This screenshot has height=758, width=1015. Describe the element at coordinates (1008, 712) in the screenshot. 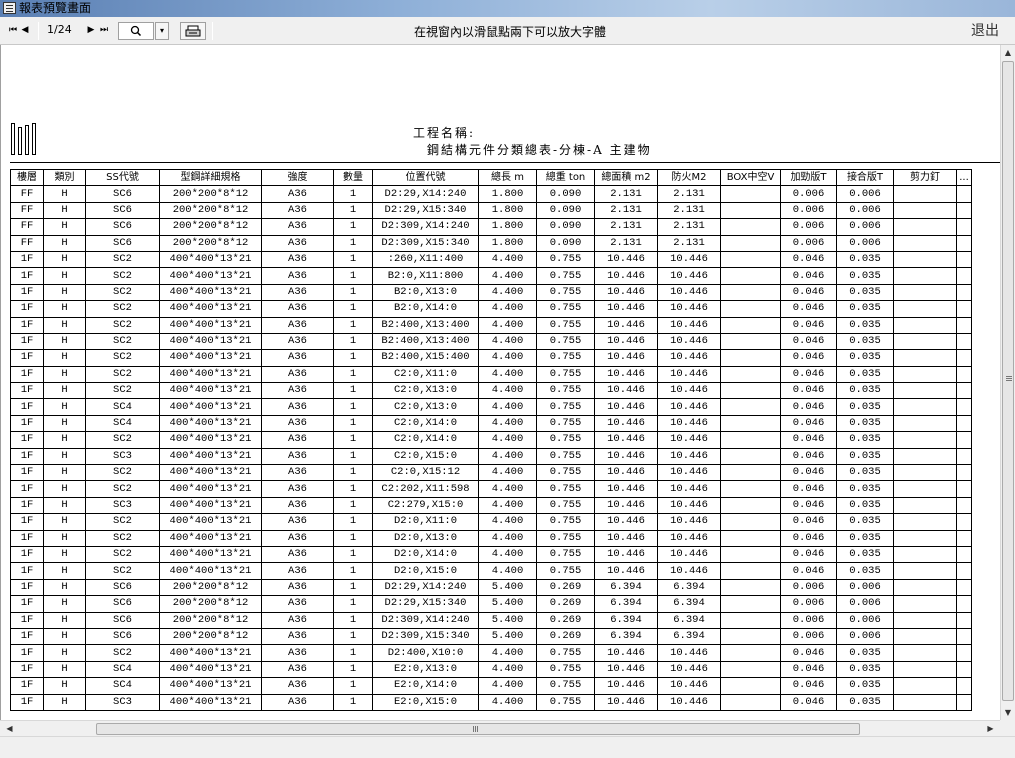

I see `scroll-down-arrow-icon: ▼` at that location.